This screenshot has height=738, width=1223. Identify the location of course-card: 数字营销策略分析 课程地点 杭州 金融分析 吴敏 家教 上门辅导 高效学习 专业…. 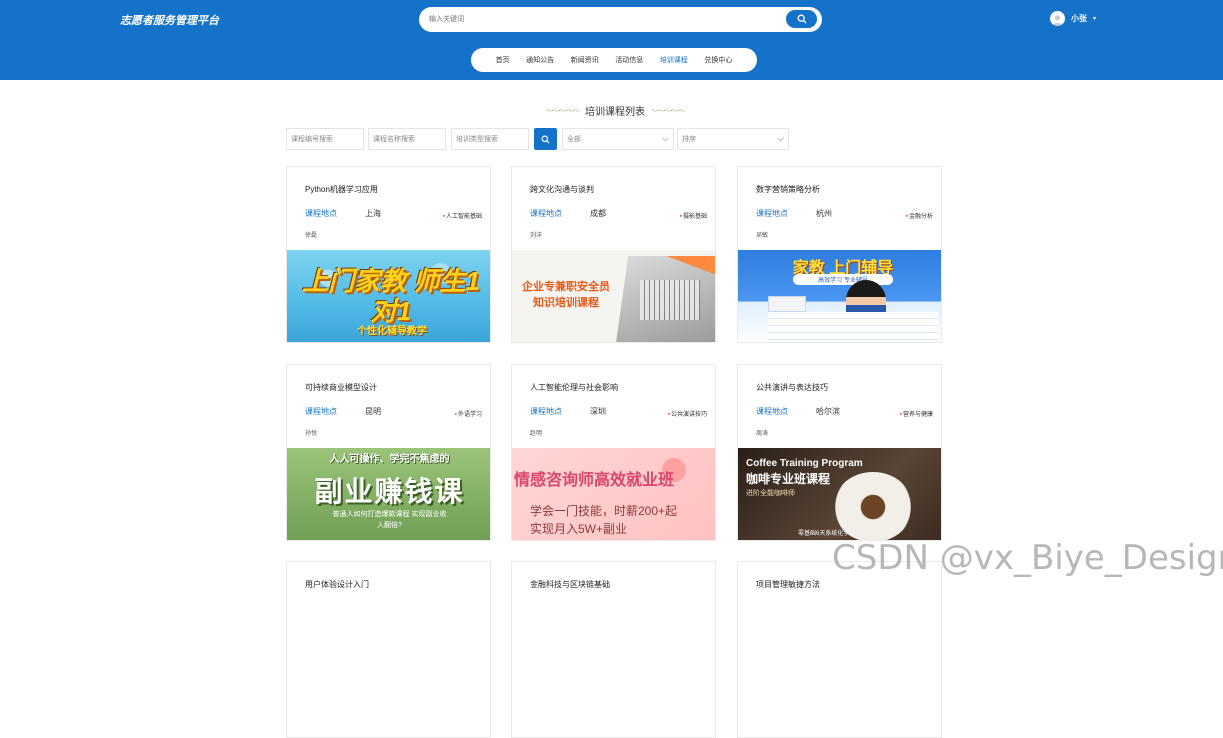
(839, 254).